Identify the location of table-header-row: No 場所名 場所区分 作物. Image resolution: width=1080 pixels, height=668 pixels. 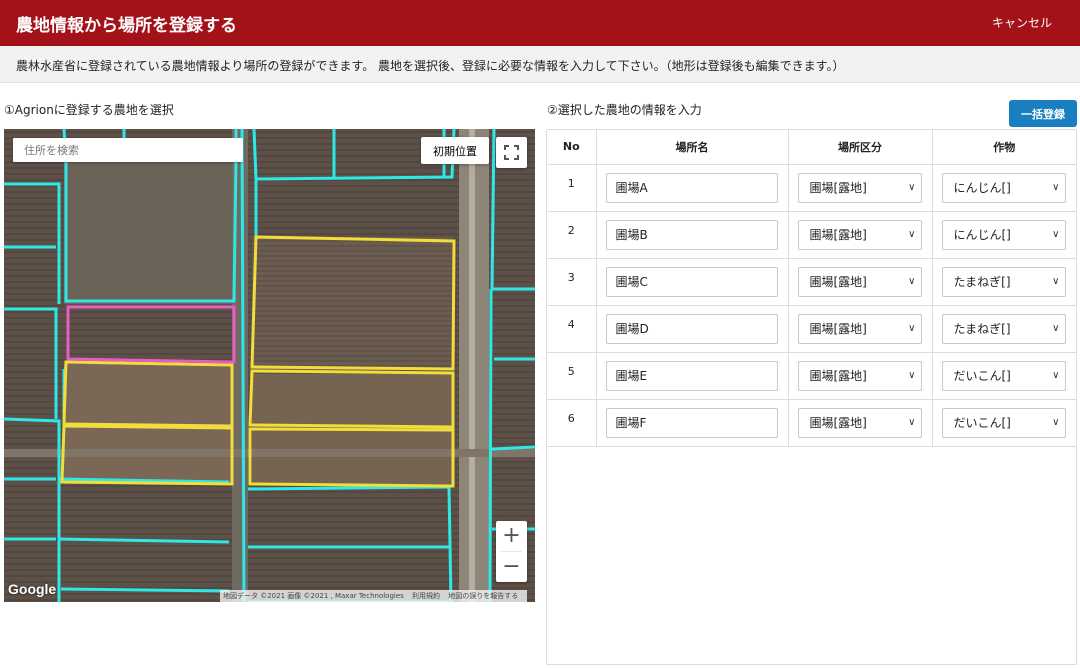
(811, 147).